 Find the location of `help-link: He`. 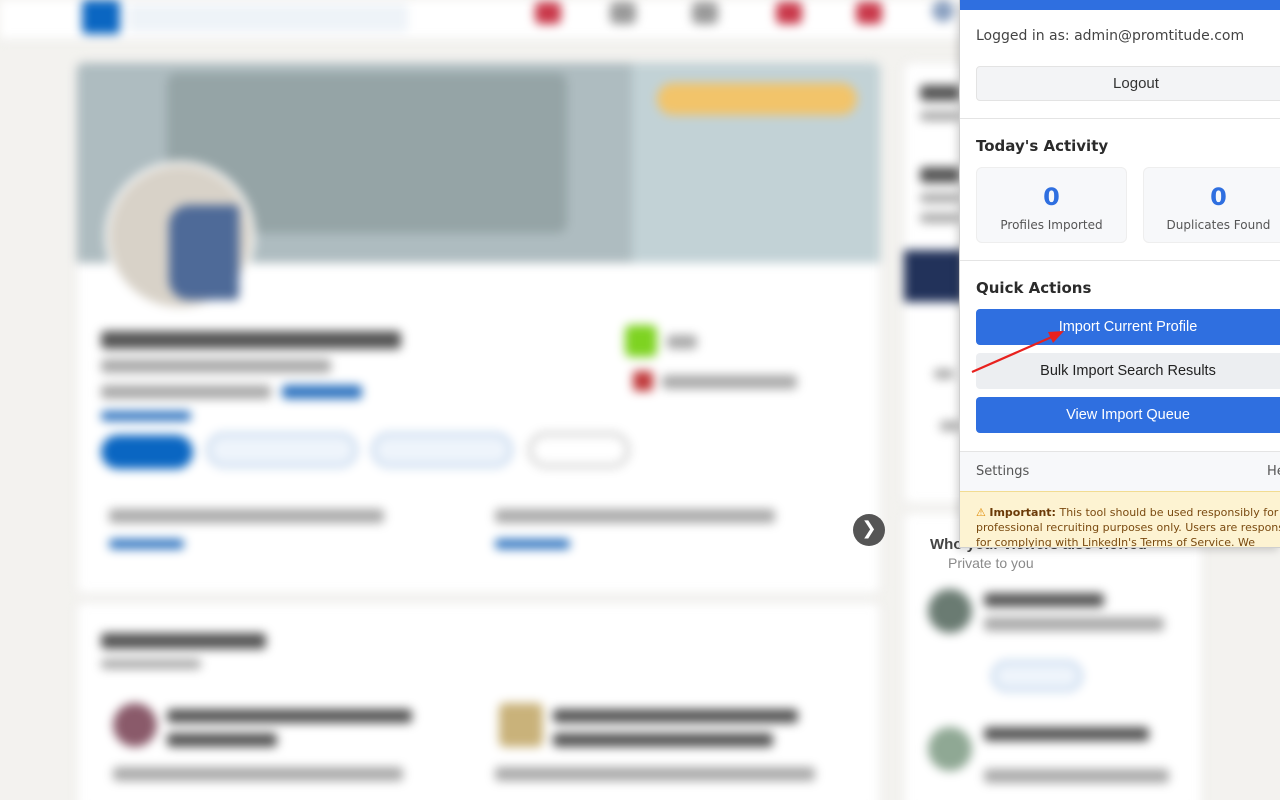

help-link: He is located at coordinates (1273, 471).